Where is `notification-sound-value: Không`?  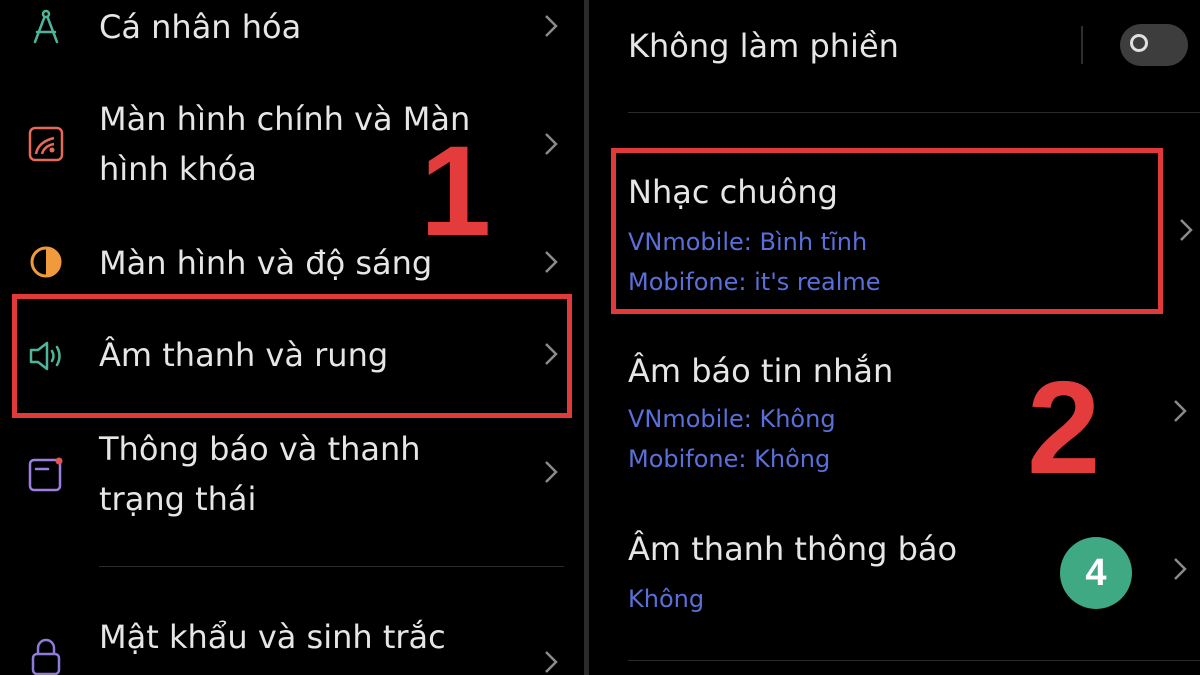
notification-sound-value: Không is located at coordinates (666, 599).